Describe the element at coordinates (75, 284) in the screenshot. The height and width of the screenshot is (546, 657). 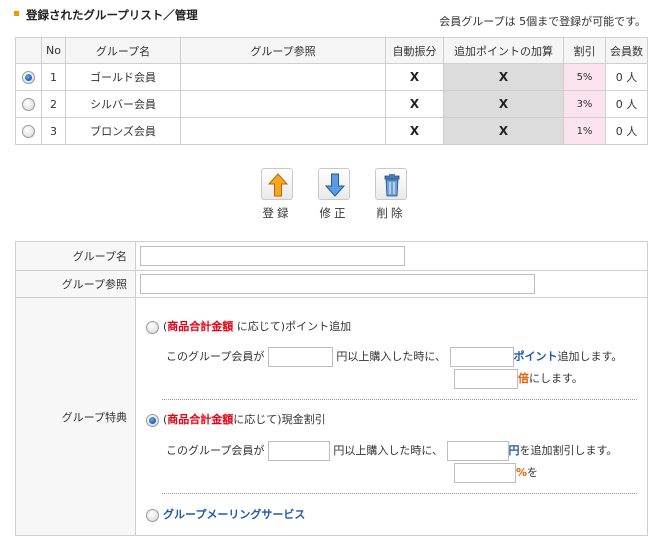
I see `group-ref-label: グループ参照` at that location.